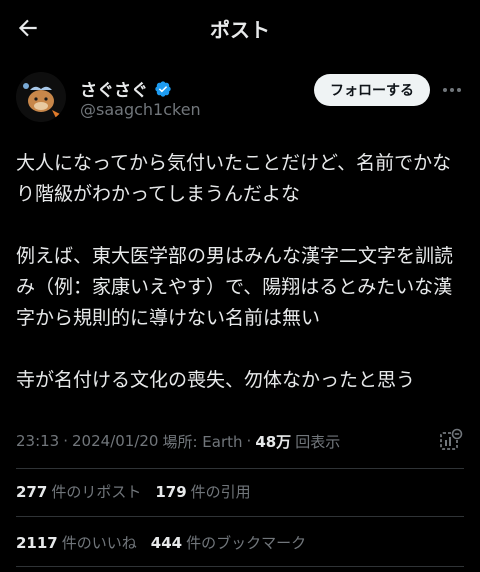 Image resolution: width=480 pixels, height=572 pixels. I want to click on display-name: さぐさぐ, so click(114, 88).